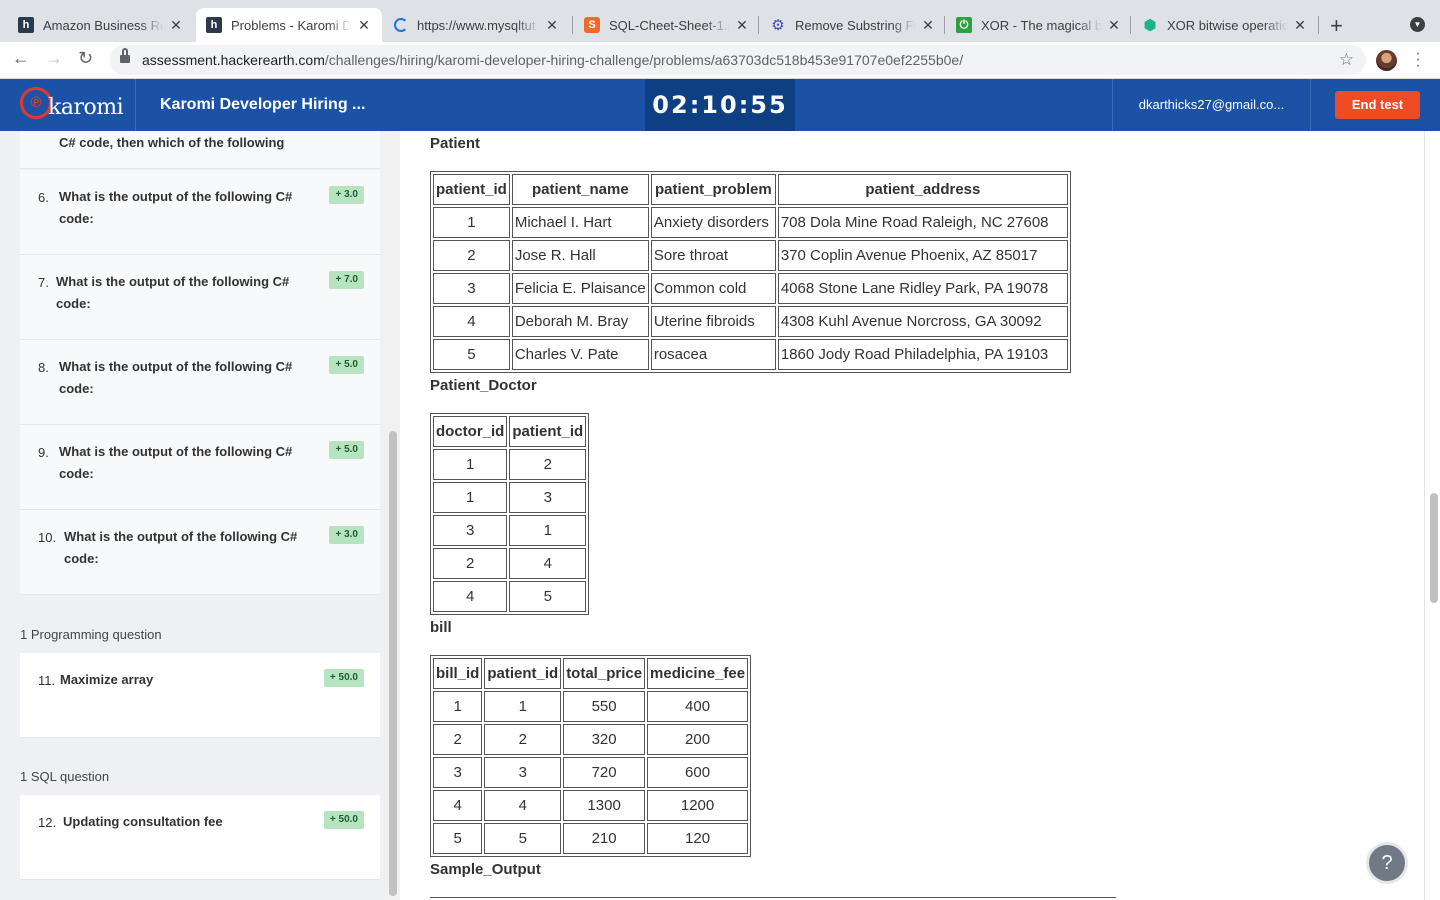  What do you see at coordinates (1346, 60) in the screenshot?
I see `bookmark-star-icon: ☆` at bounding box center [1346, 60].